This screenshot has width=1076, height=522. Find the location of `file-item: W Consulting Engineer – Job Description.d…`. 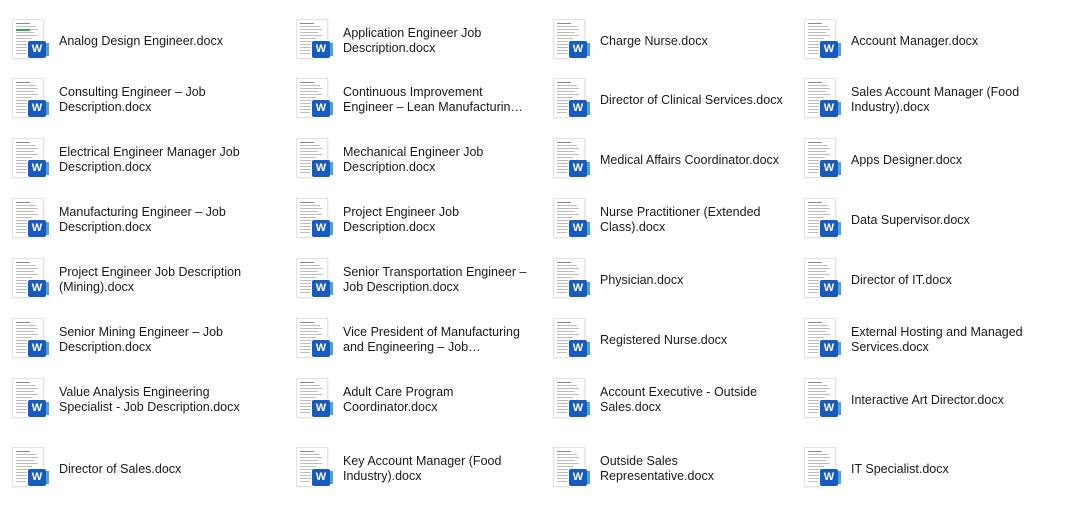

file-item: W Consulting Engineer – Job Description.d… is located at coordinates (147, 100).